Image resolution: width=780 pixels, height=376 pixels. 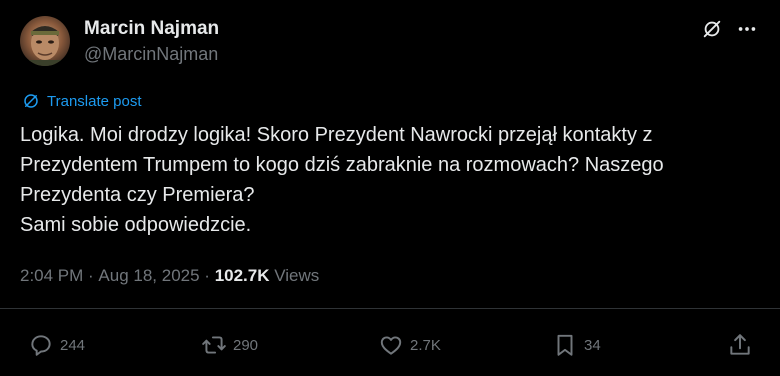 I want to click on grok-icon, so click(x=712, y=29).